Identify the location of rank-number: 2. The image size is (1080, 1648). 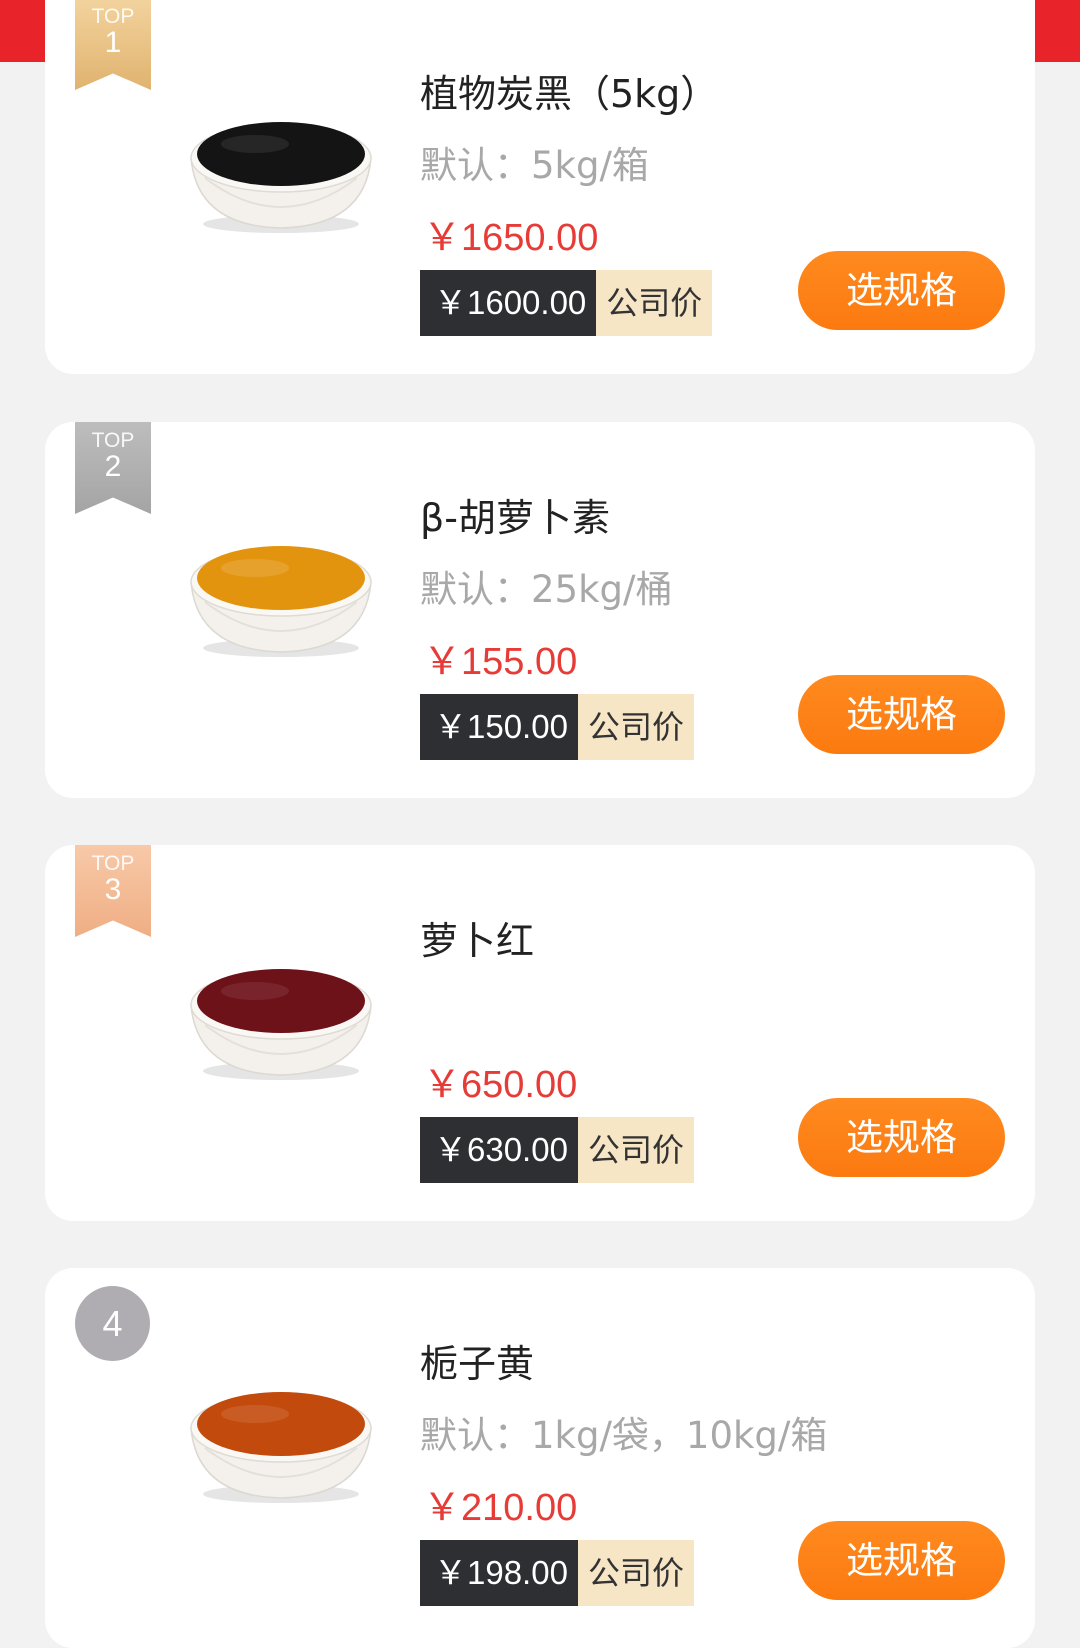
(113, 466).